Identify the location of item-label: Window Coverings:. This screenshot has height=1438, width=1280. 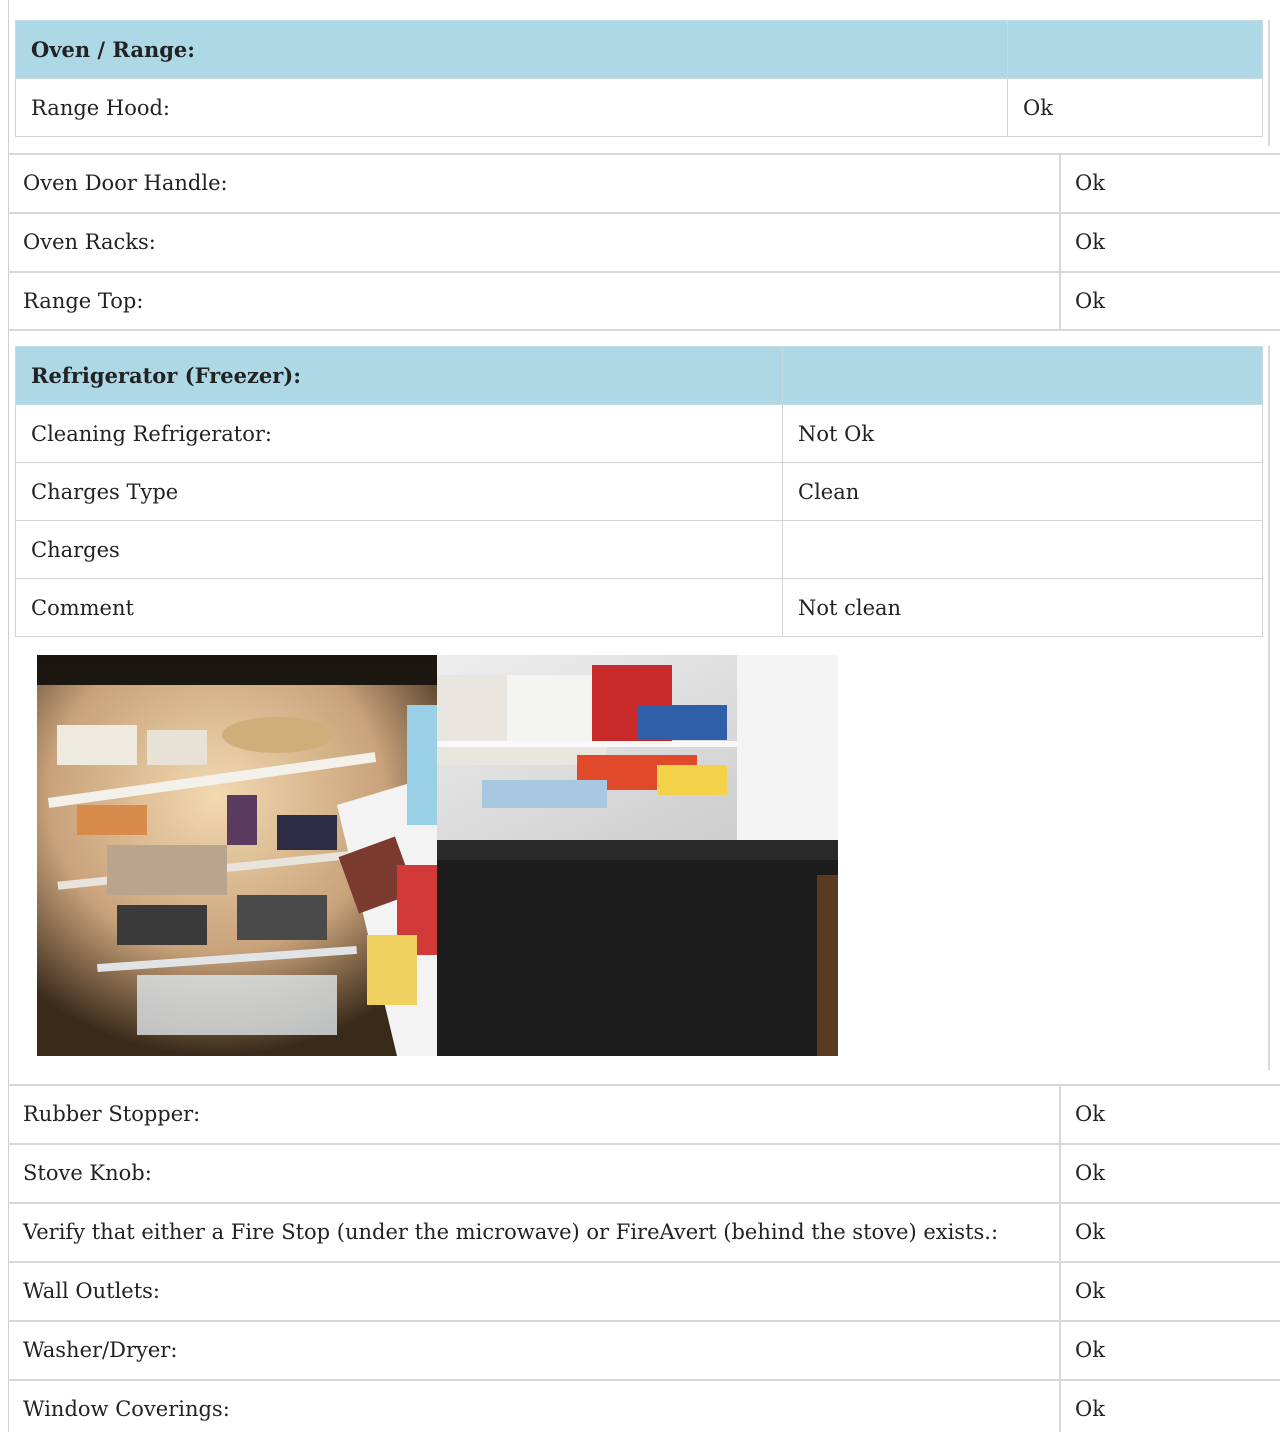
(126, 1409).